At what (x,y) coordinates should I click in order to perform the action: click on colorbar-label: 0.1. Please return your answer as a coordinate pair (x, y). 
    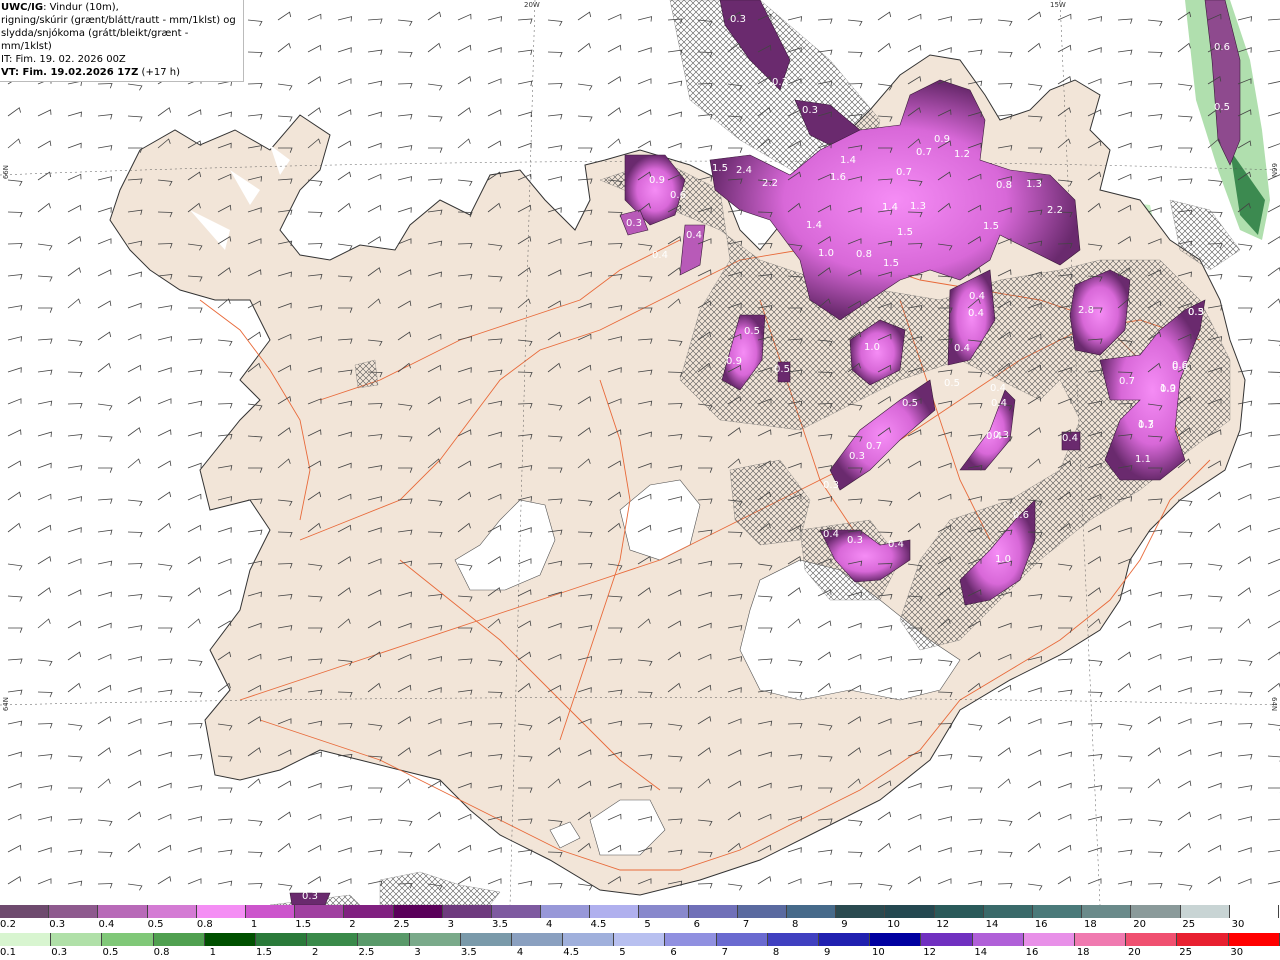
    Looking at the image, I should click on (8, 952).